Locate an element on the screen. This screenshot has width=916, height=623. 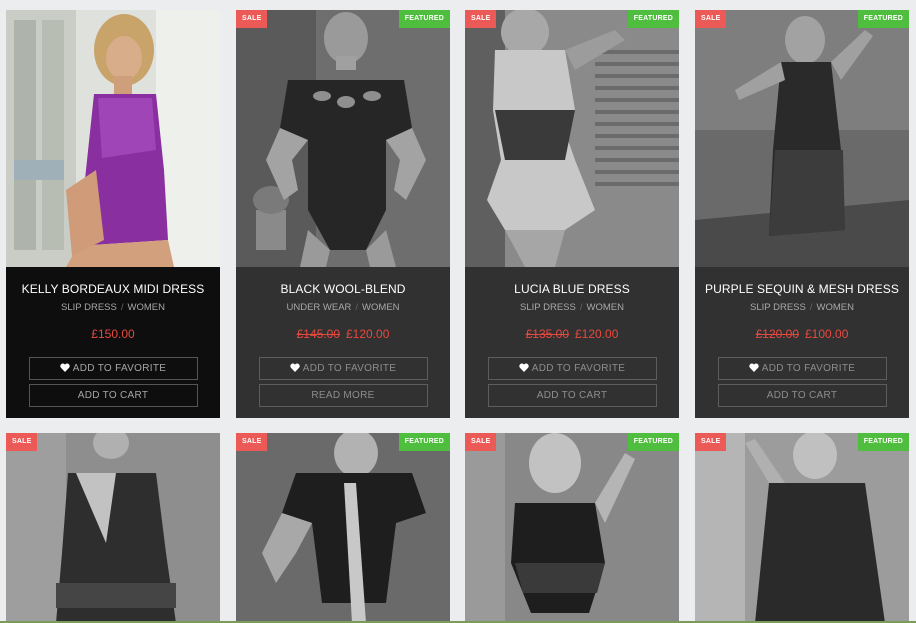
category-link: UNDER WEAR is located at coordinates (318, 307).